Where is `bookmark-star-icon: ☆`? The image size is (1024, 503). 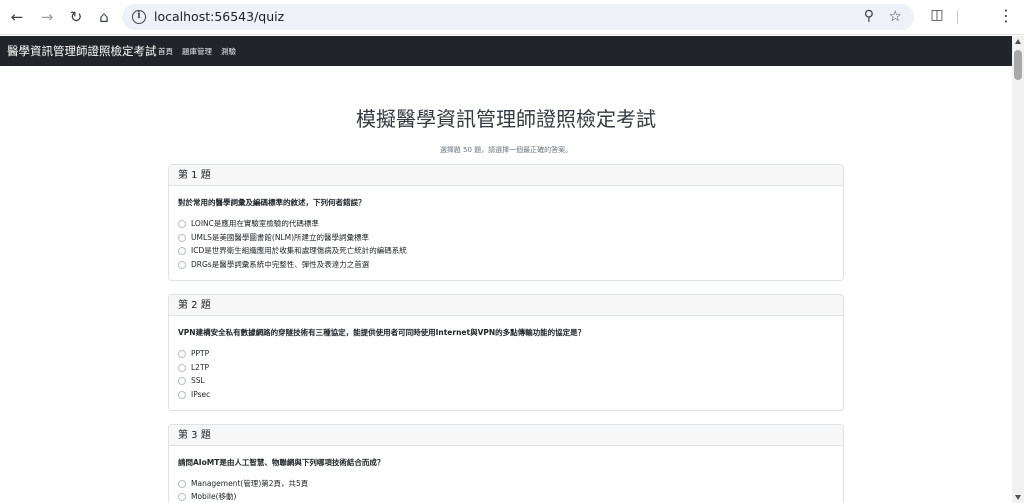
bookmark-star-icon: ☆ is located at coordinates (895, 16).